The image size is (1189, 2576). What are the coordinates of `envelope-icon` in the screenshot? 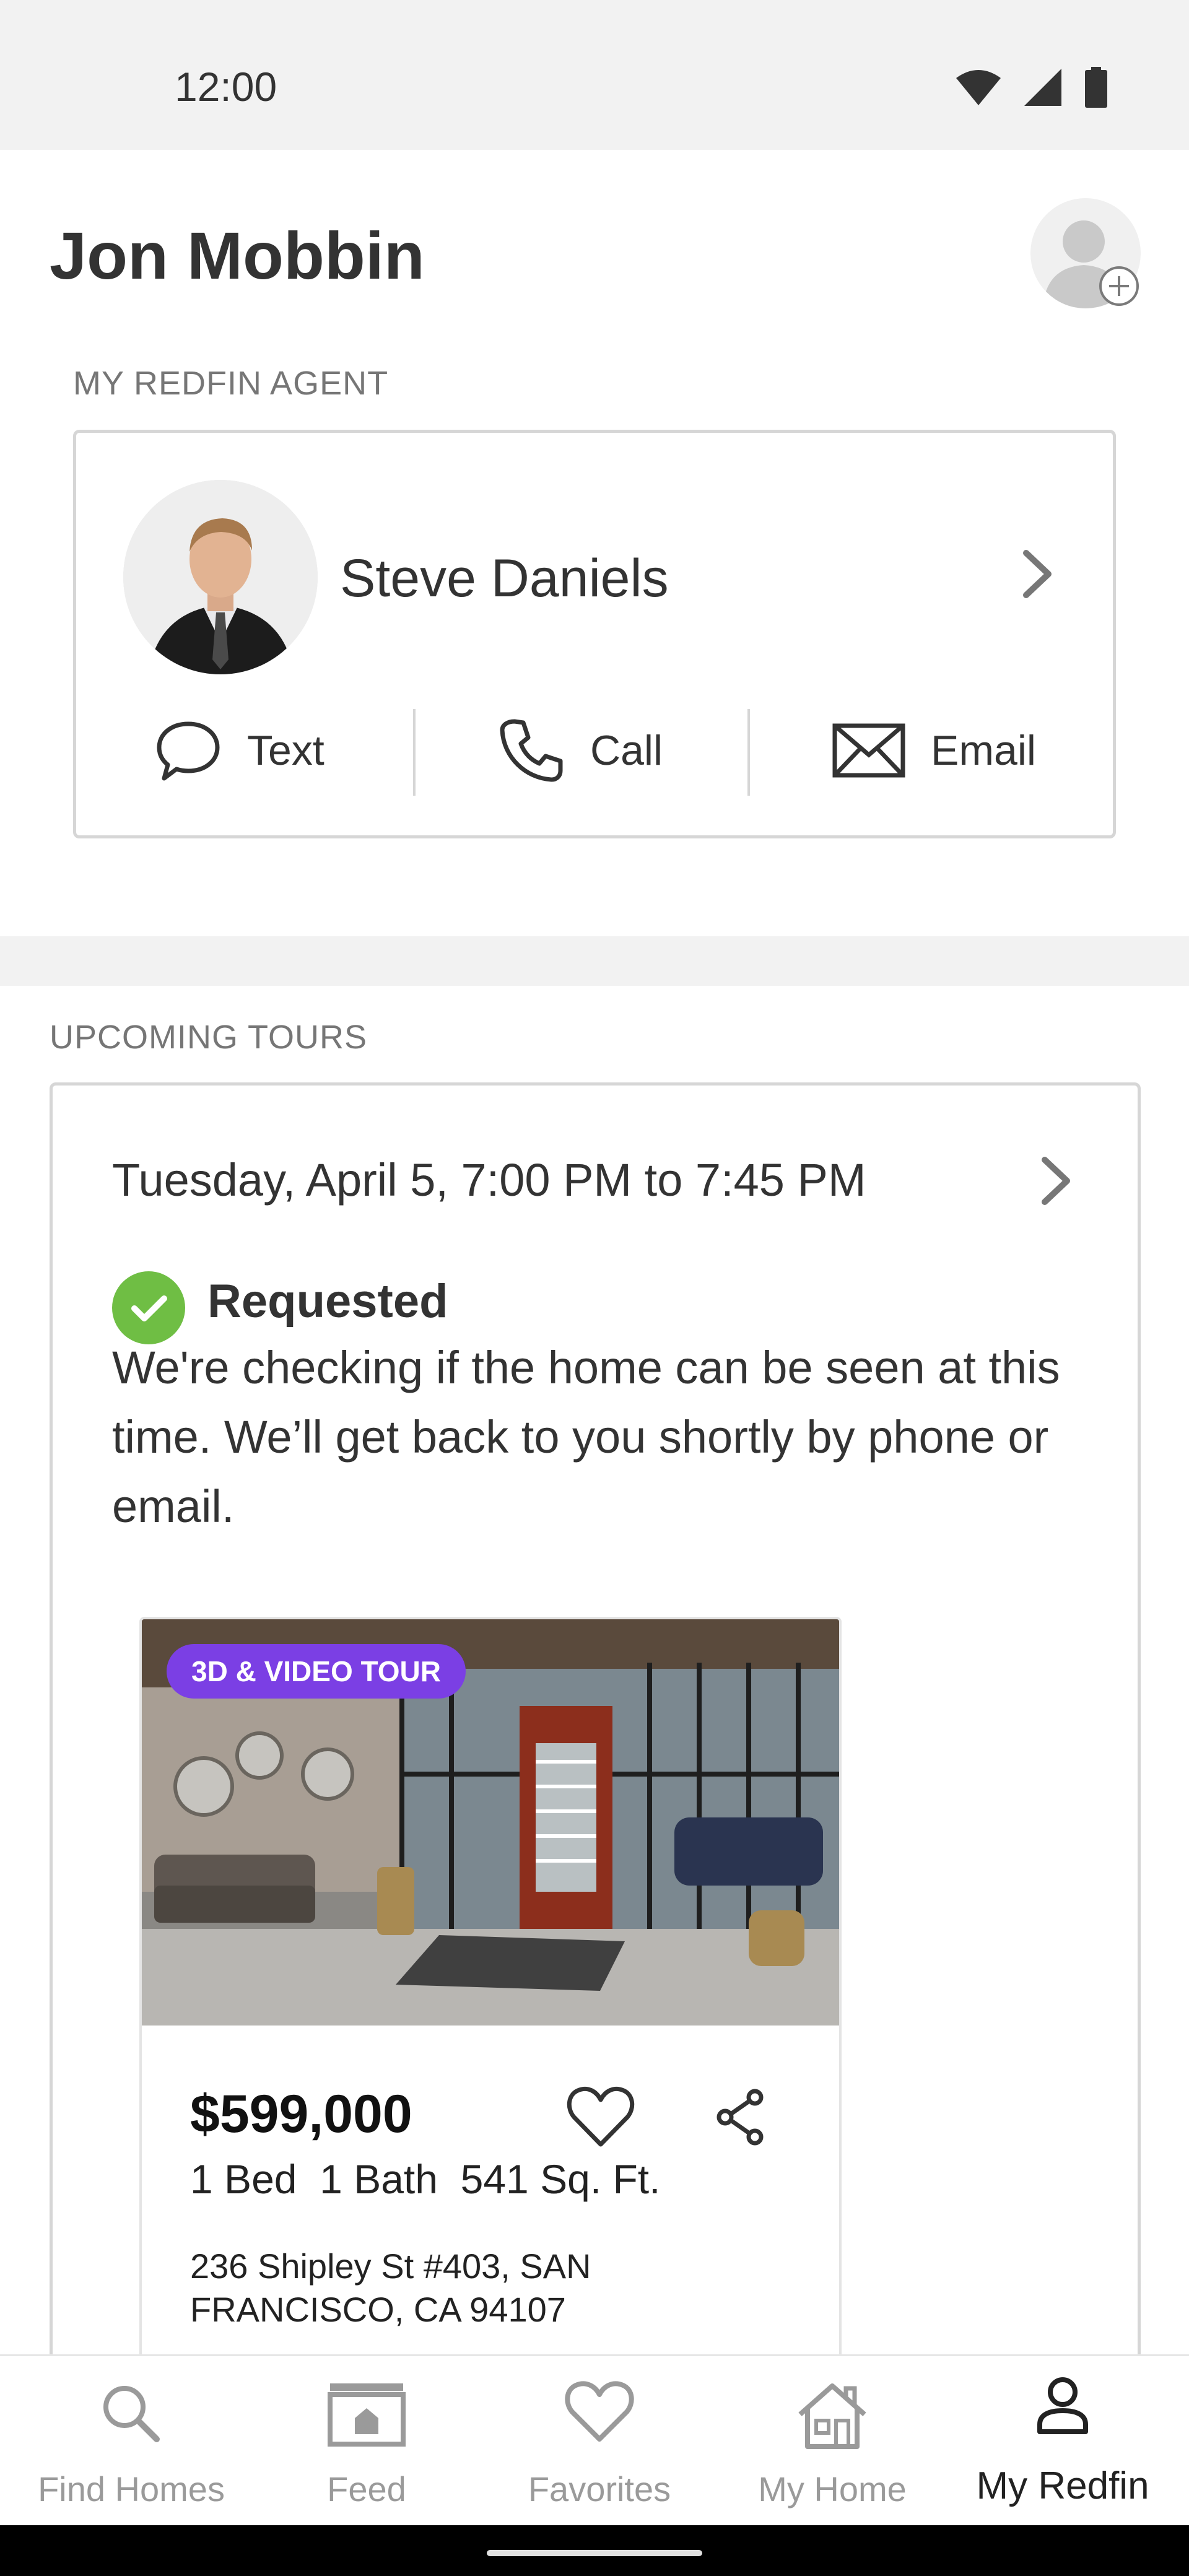 It's located at (868, 750).